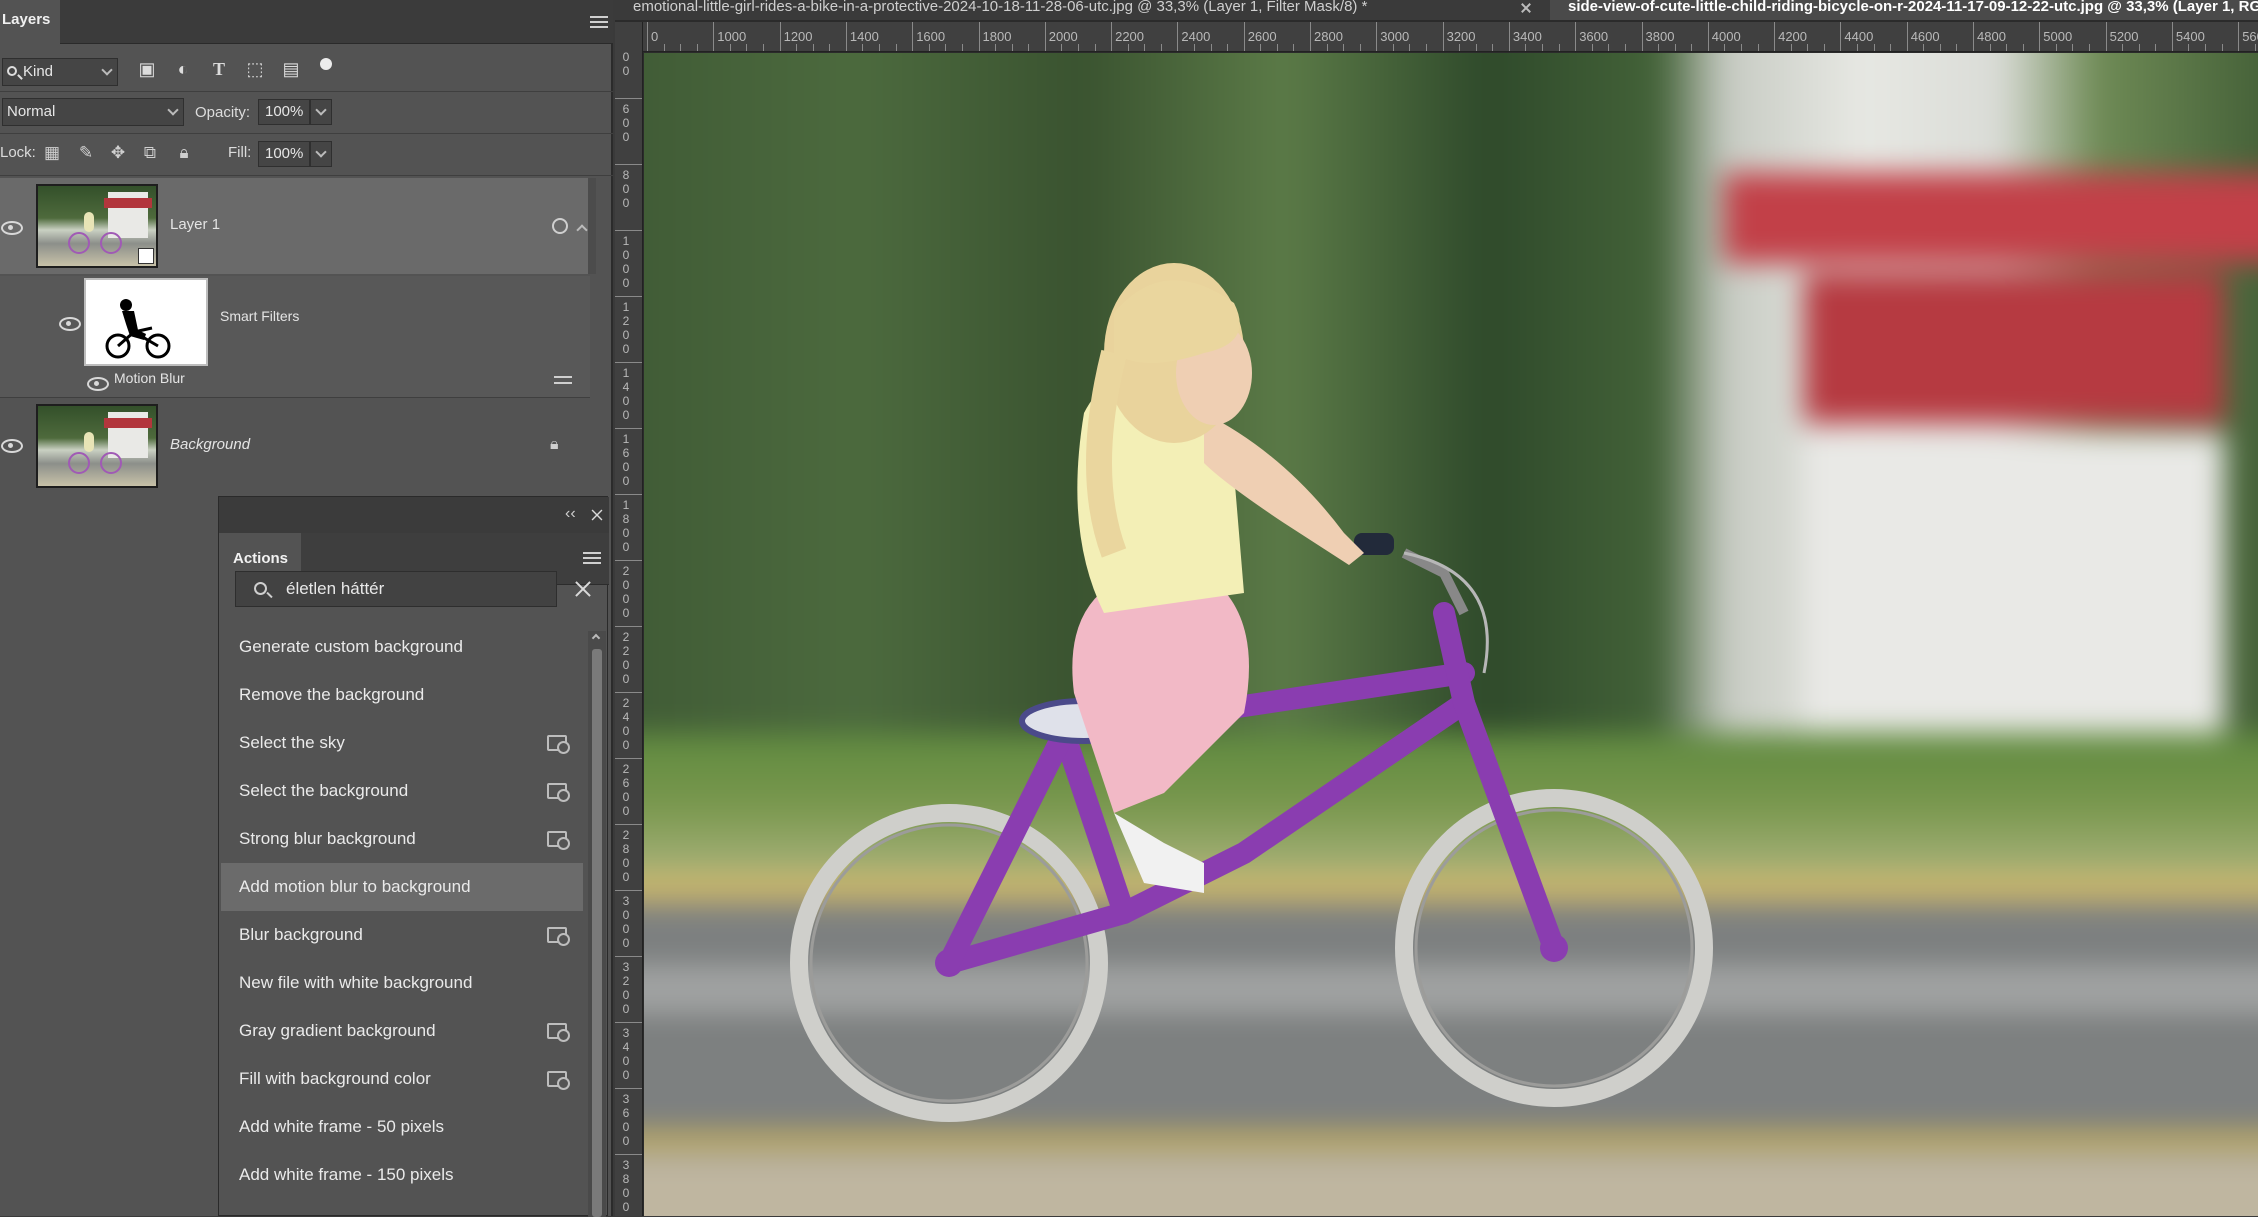 This screenshot has width=2258, height=1217. What do you see at coordinates (321, 112) in the screenshot?
I see `opacity-dropdown` at bounding box center [321, 112].